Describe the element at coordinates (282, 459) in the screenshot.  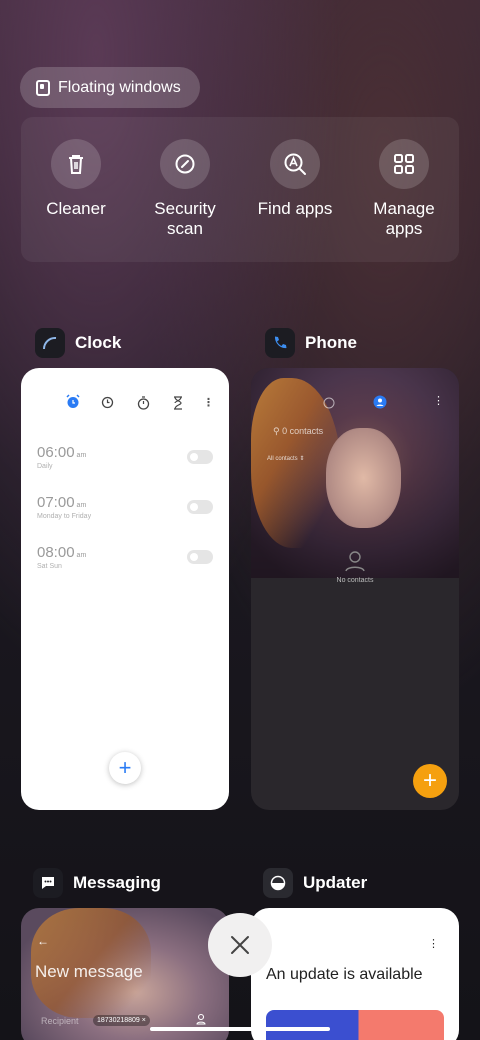
I see `contacts-filter-label: All contacts` at that location.